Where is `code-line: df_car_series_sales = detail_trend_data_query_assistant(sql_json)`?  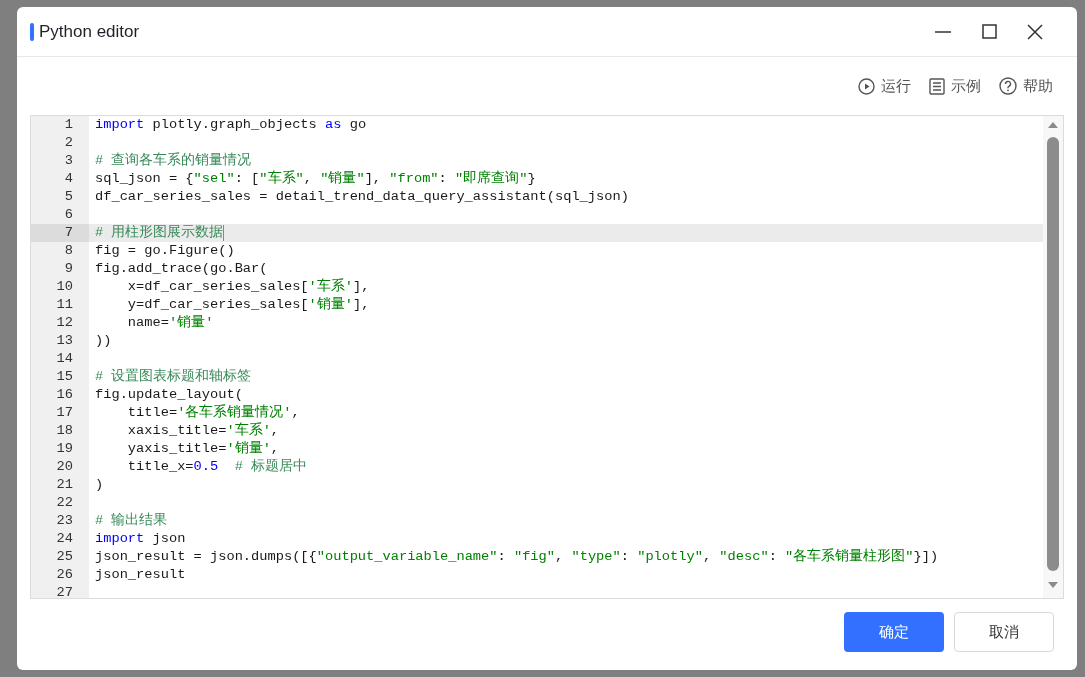 code-line: df_car_series_sales = detail_trend_data_query_assistant(sql_json) is located at coordinates (362, 197).